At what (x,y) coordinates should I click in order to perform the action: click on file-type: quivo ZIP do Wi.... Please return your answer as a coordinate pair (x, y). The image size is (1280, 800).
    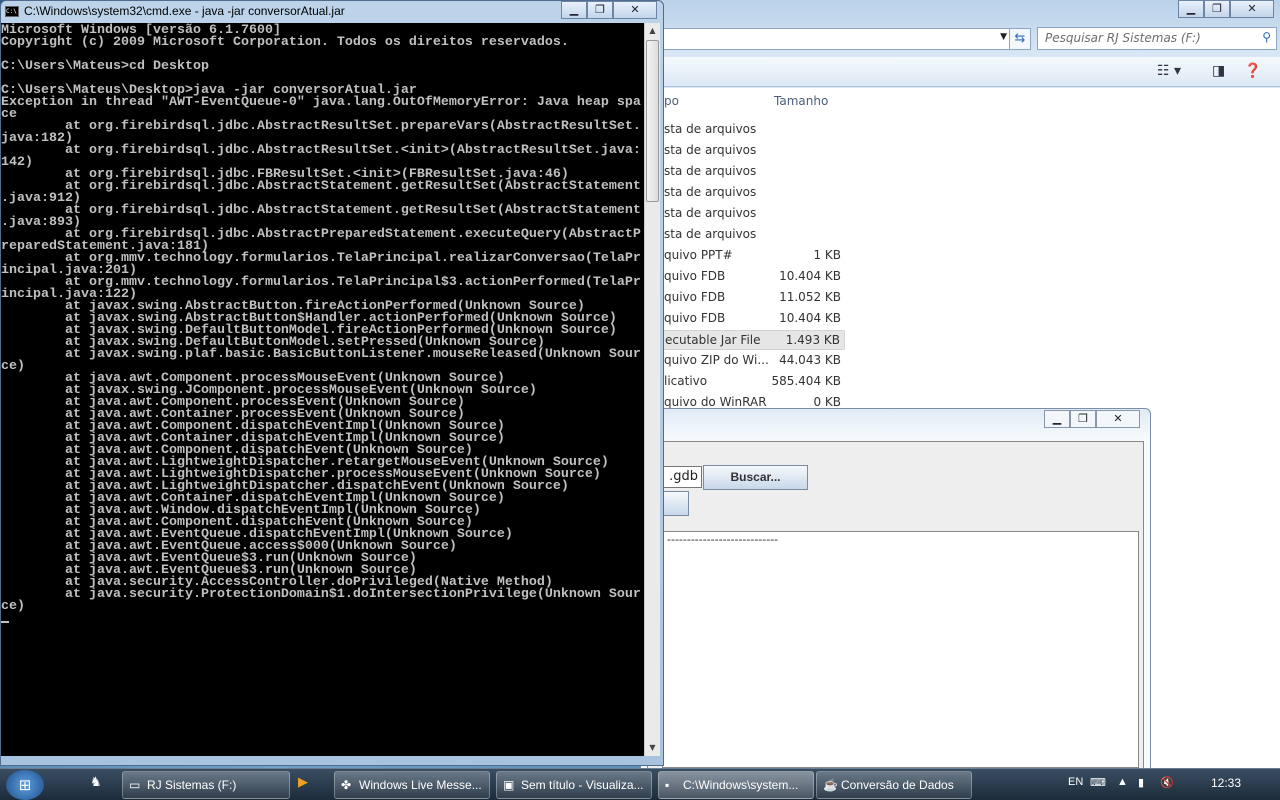
    Looking at the image, I should click on (716, 360).